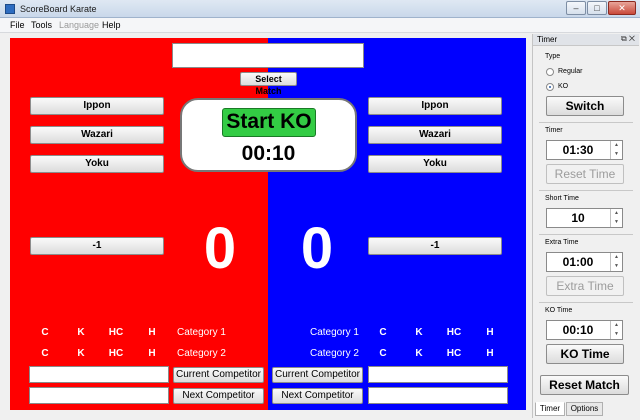  I want to click on select-match-button: Select Match, so click(268, 84).